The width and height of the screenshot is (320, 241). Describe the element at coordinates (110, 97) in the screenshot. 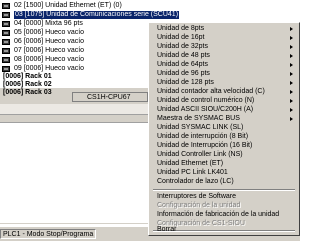

I see `cpu-label: CS1H-CPU67` at that location.